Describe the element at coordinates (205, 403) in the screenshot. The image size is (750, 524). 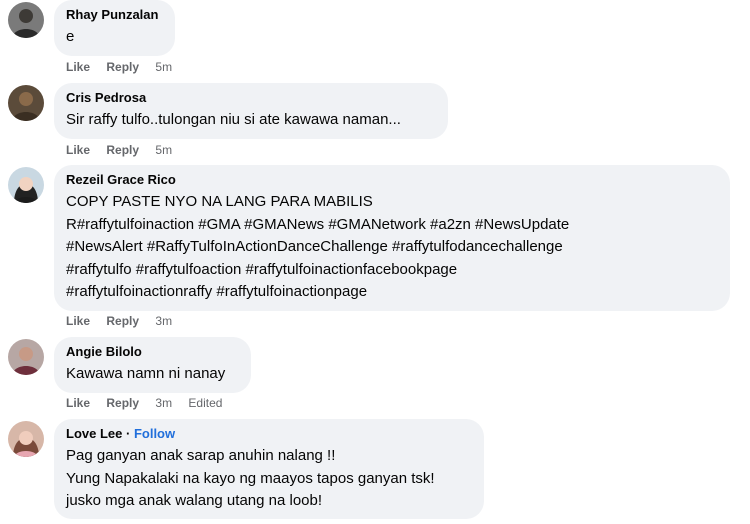
I see `edited-label: Edited` at that location.